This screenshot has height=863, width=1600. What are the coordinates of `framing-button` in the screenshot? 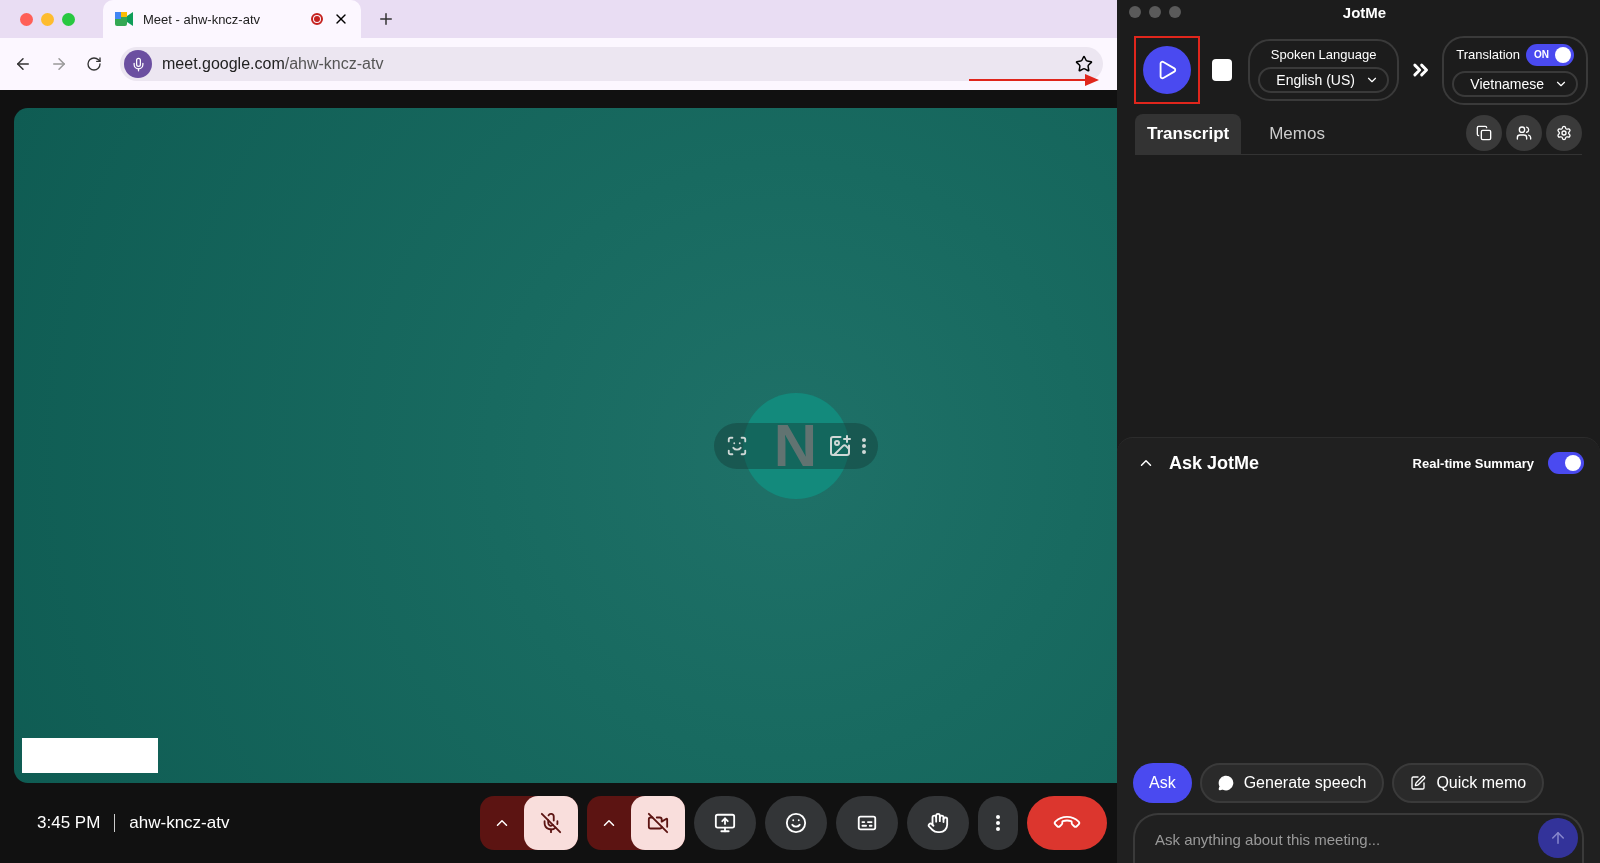 It's located at (736, 445).